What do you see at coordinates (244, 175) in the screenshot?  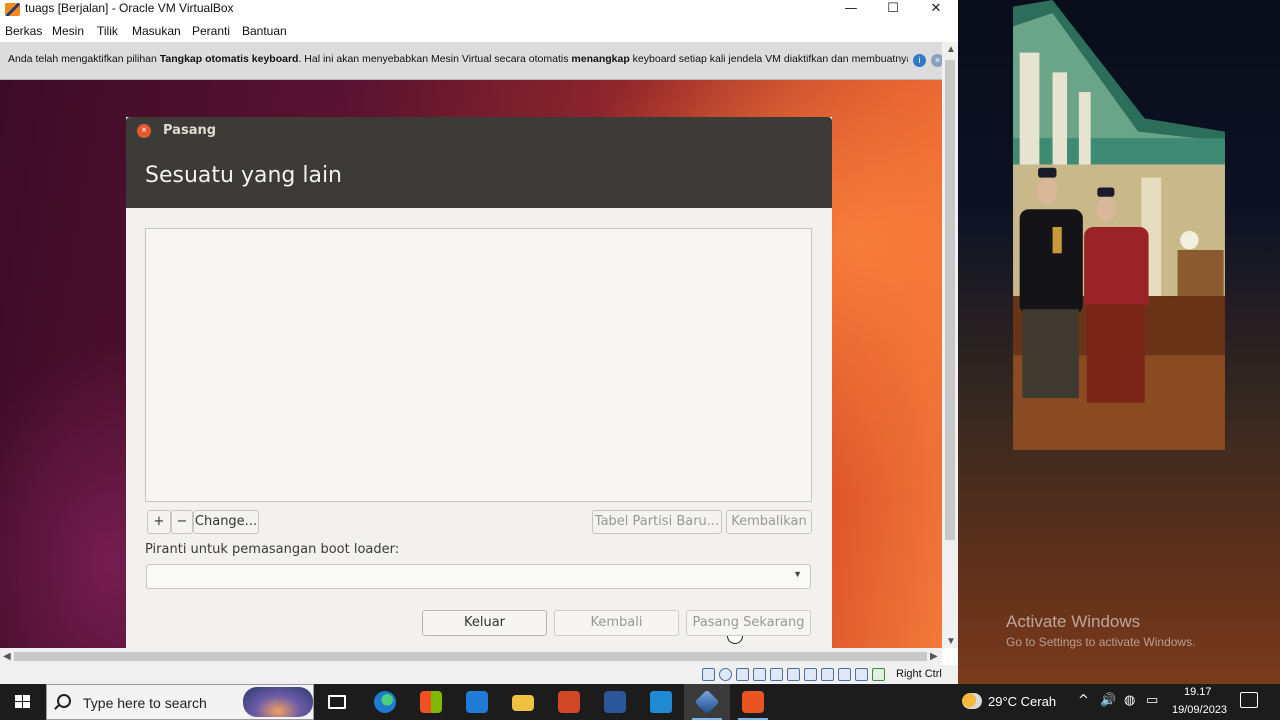 I see `installer-heading: Sesuatu yang lain` at bounding box center [244, 175].